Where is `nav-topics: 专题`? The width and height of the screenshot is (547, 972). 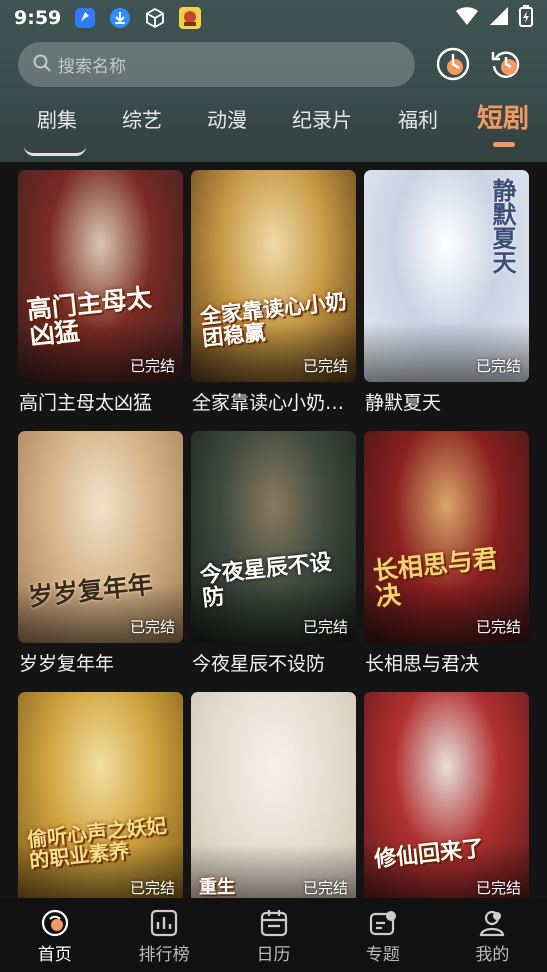
nav-topics: 专题 is located at coordinates (382, 935).